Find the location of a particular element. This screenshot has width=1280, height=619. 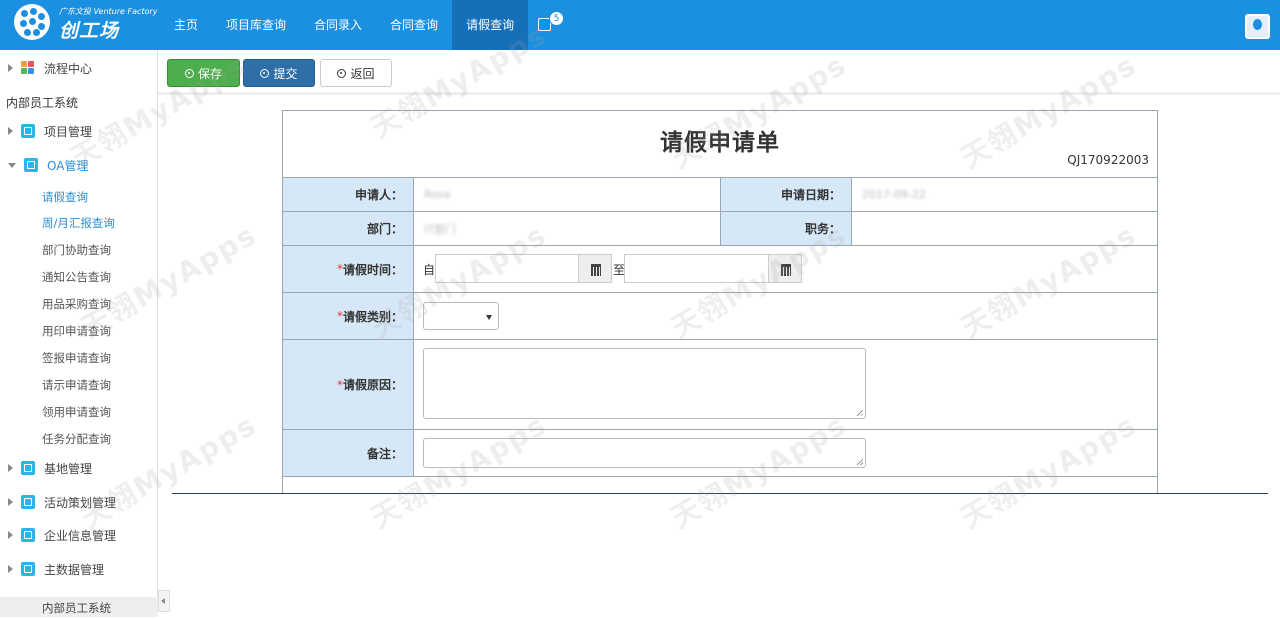

sidebar-item-label: 企业信息管理 is located at coordinates (80, 535).